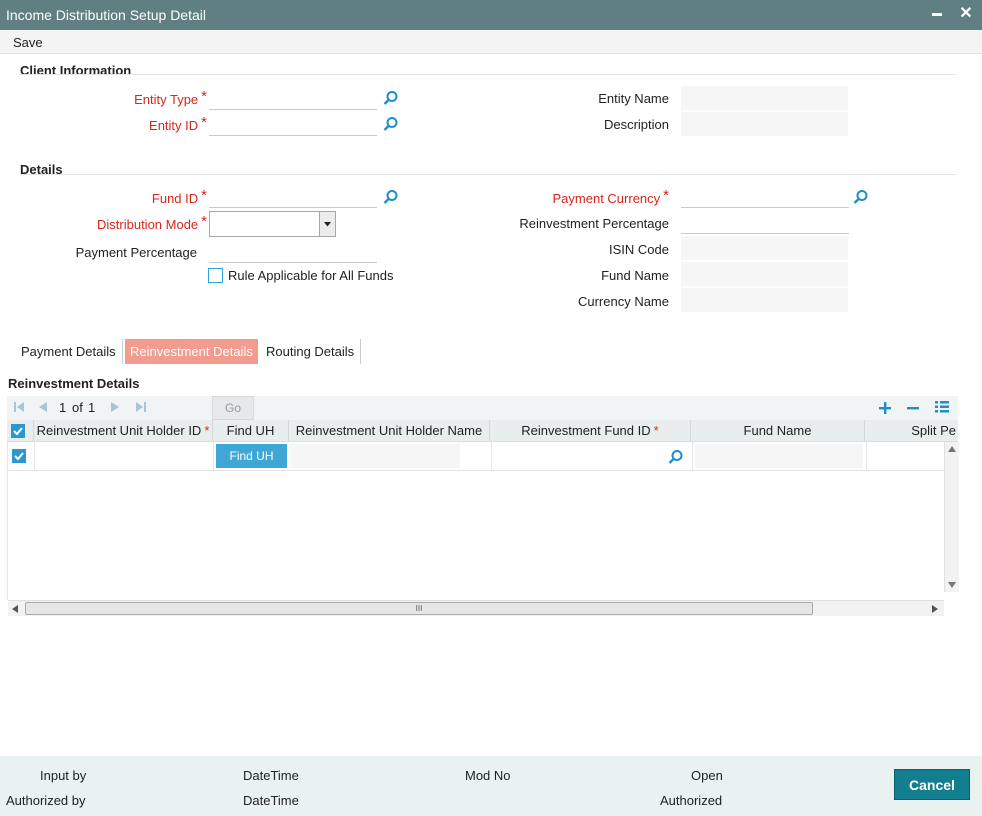 The height and width of the screenshot is (816, 982). I want to click on fund-name-label: Fund Name, so click(635, 275).